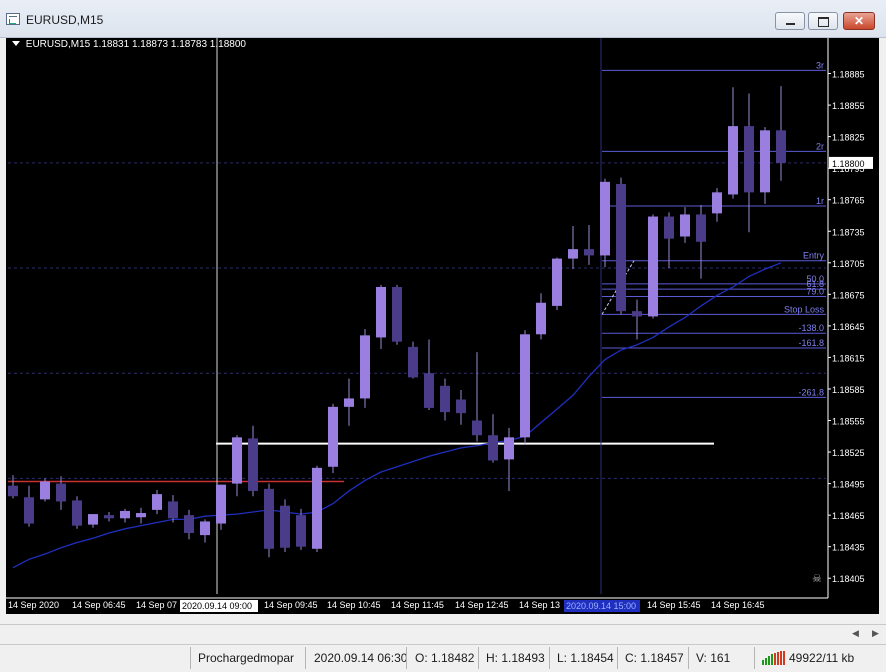  What do you see at coordinates (859, 21) in the screenshot?
I see `close-button` at bounding box center [859, 21].